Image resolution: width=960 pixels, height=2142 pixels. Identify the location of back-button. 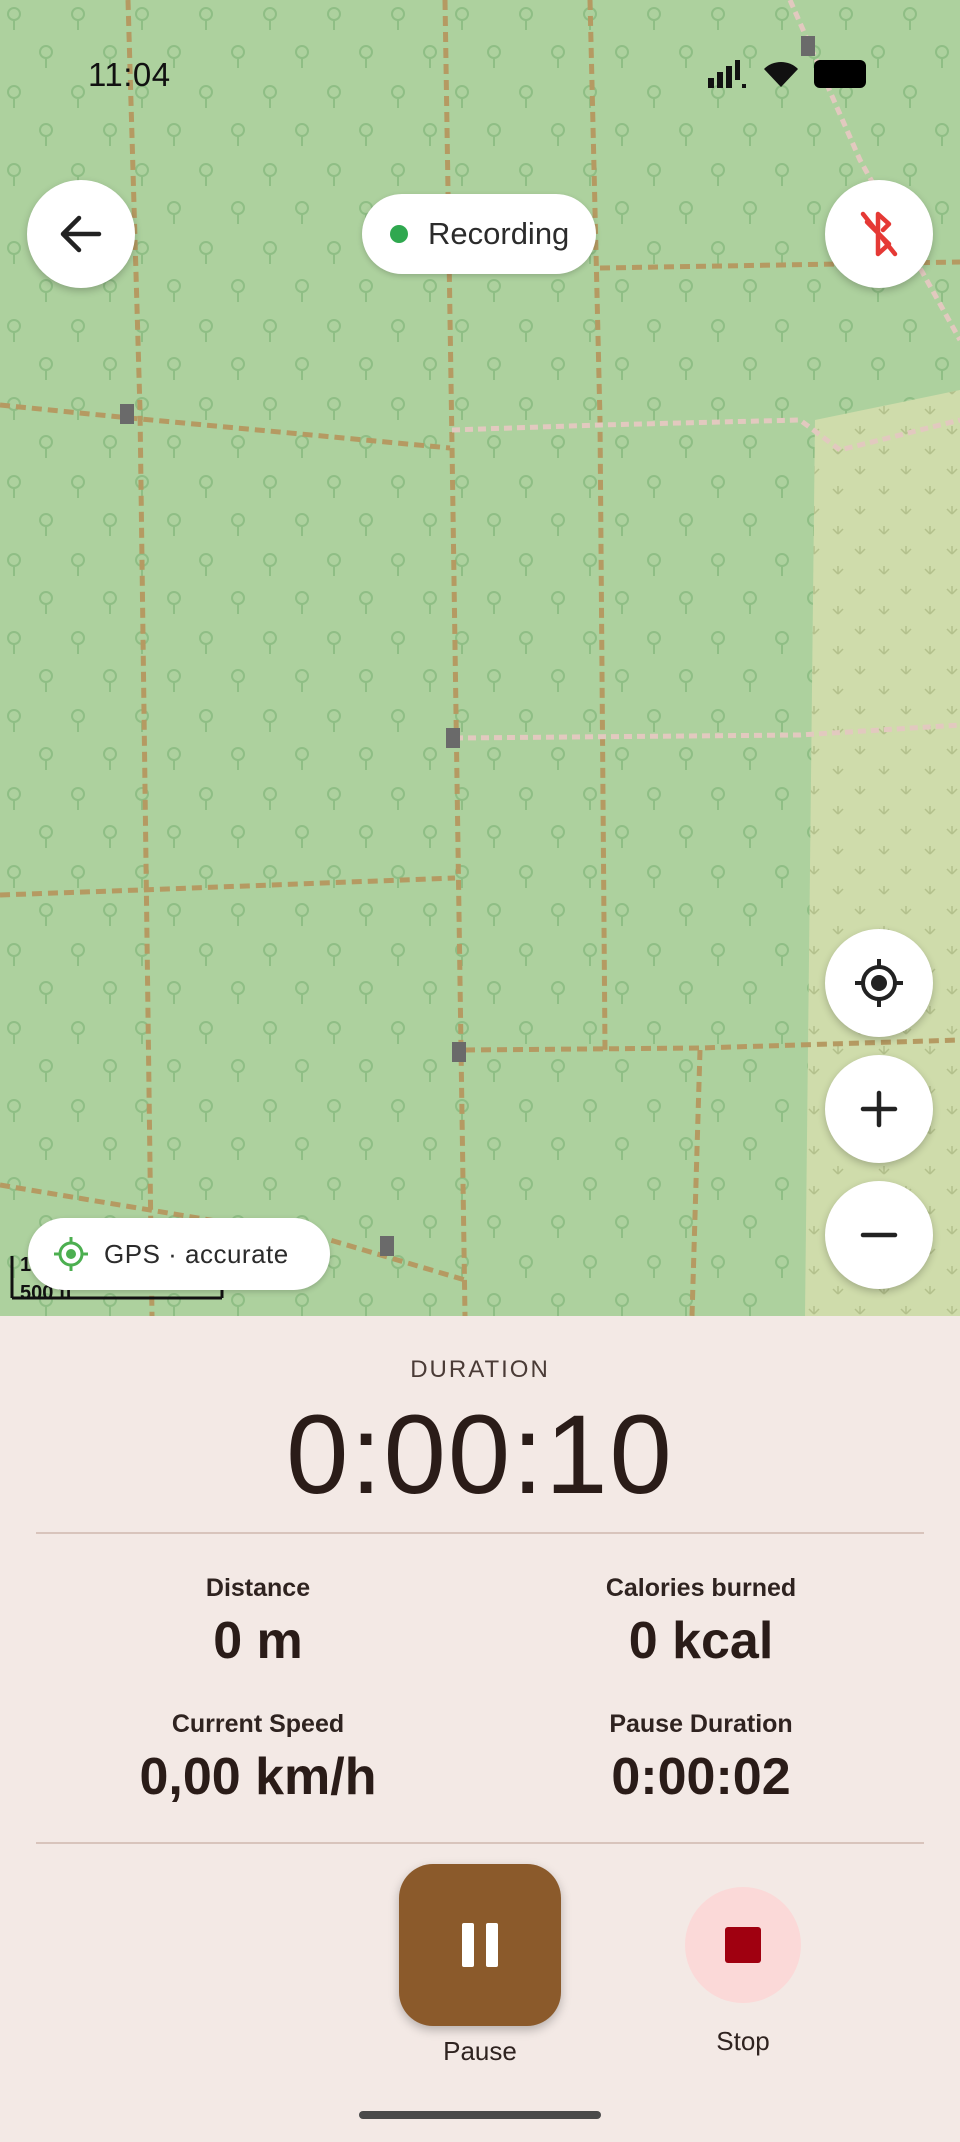
(81, 234).